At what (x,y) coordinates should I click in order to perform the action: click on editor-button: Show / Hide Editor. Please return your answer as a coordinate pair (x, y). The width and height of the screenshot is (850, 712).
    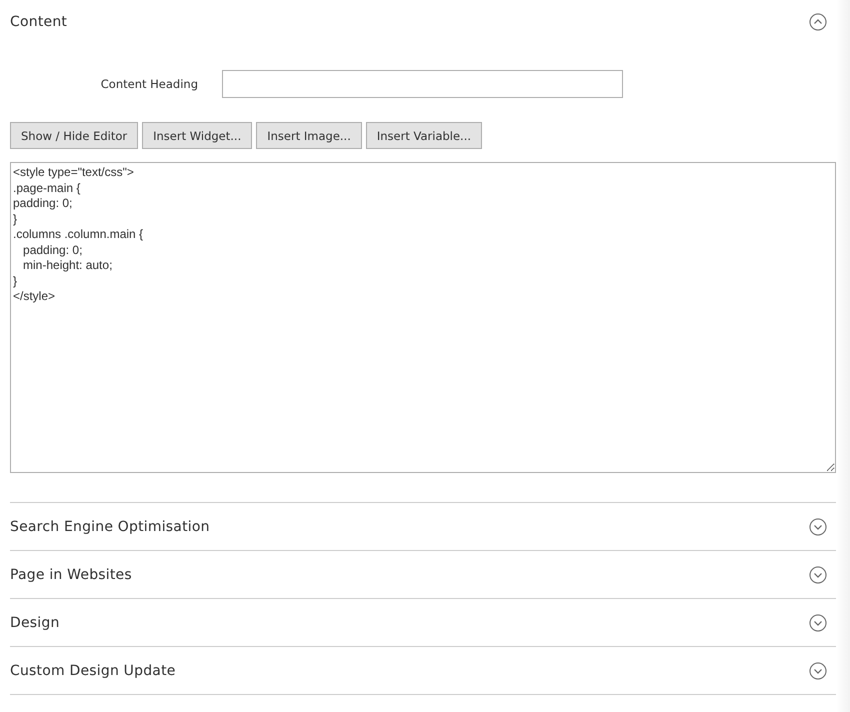
    Looking at the image, I should click on (74, 135).